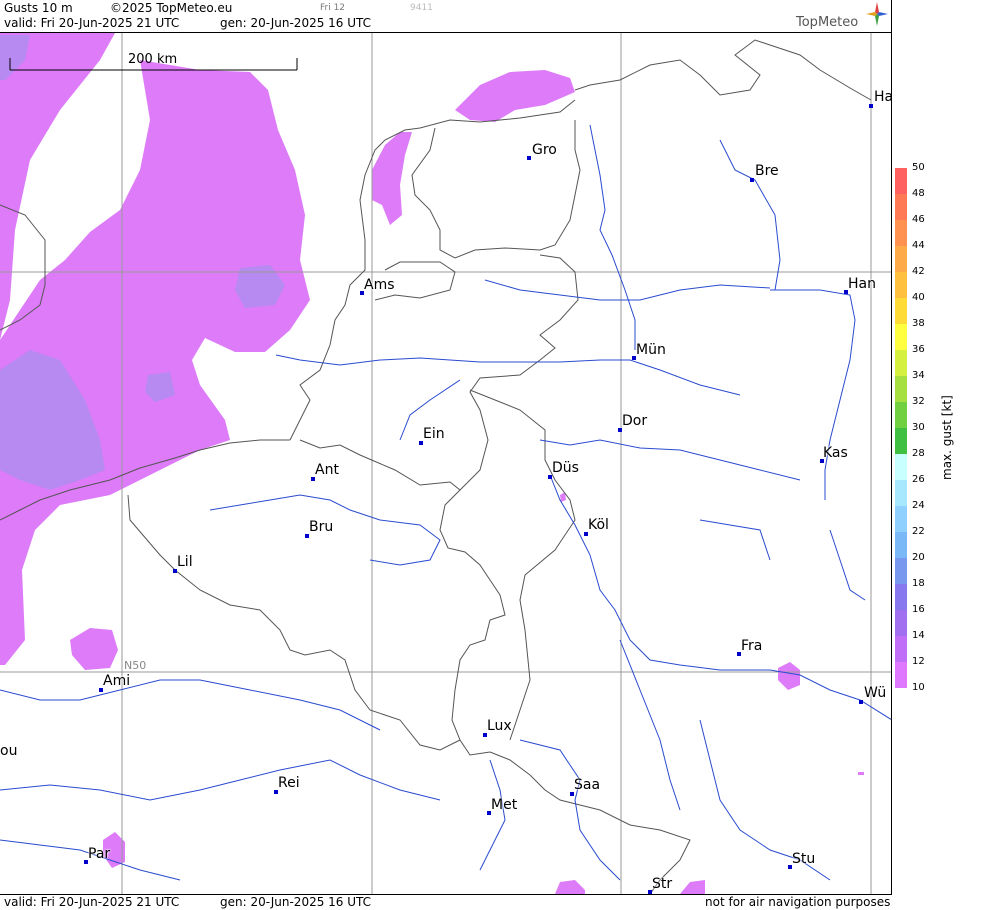 This screenshot has height=910, width=983. What do you see at coordinates (185, 562) in the screenshot?
I see `city-label: Lil` at bounding box center [185, 562].